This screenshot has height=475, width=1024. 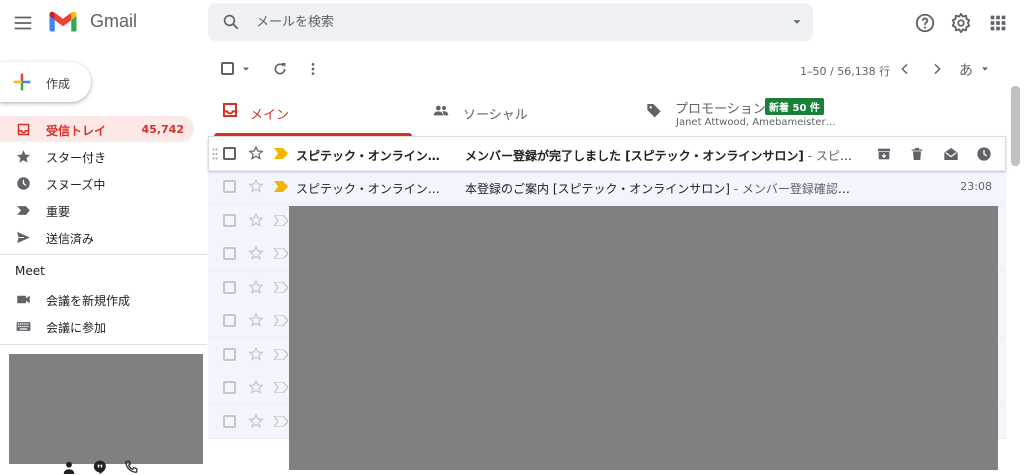 What do you see at coordinates (1016, 280) in the screenshot?
I see `scrollbar` at bounding box center [1016, 280].